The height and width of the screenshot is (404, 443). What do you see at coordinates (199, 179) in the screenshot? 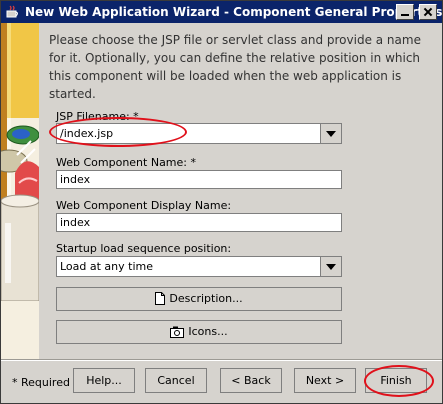
I see `component-name-field: index` at bounding box center [199, 179].